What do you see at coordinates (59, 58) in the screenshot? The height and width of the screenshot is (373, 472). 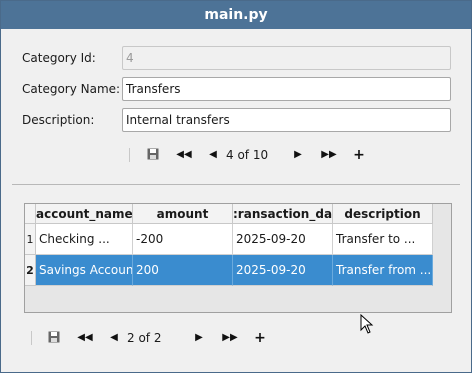 I see `category-id-label: Category Id:` at bounding box center [59, 58].